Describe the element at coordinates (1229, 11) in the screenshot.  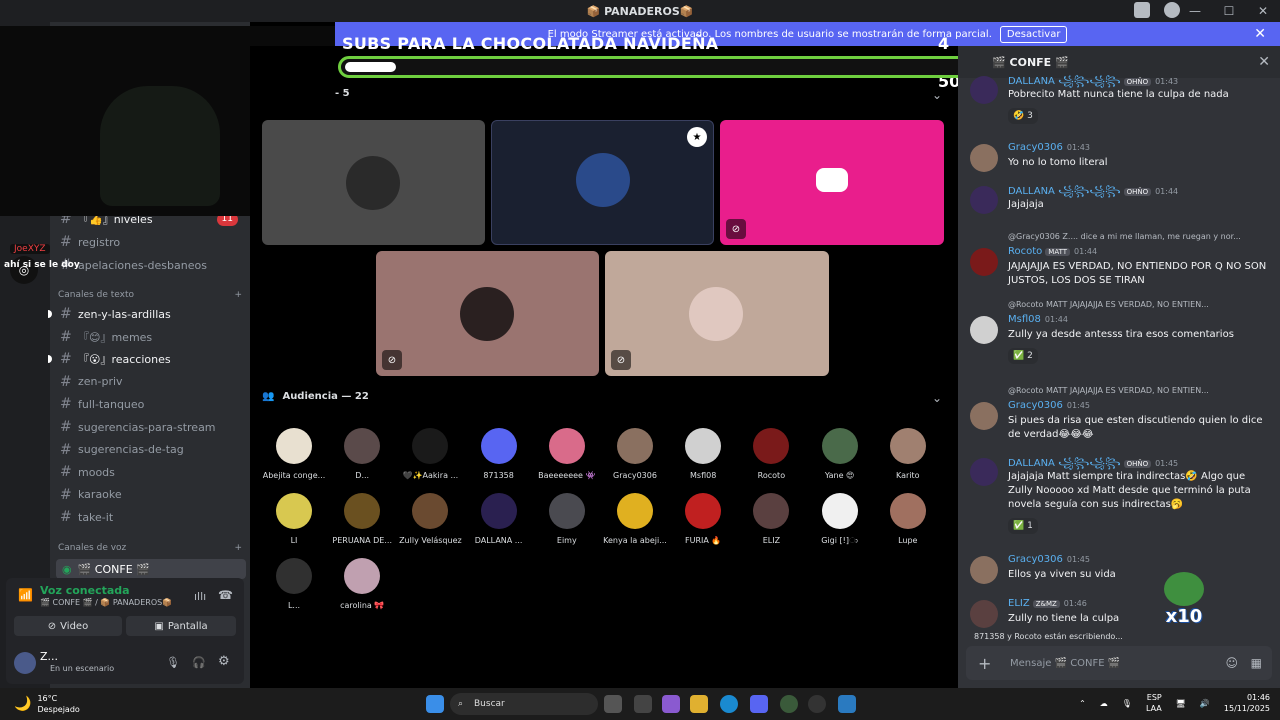
I see `maximize-icon: ☐` at that location.